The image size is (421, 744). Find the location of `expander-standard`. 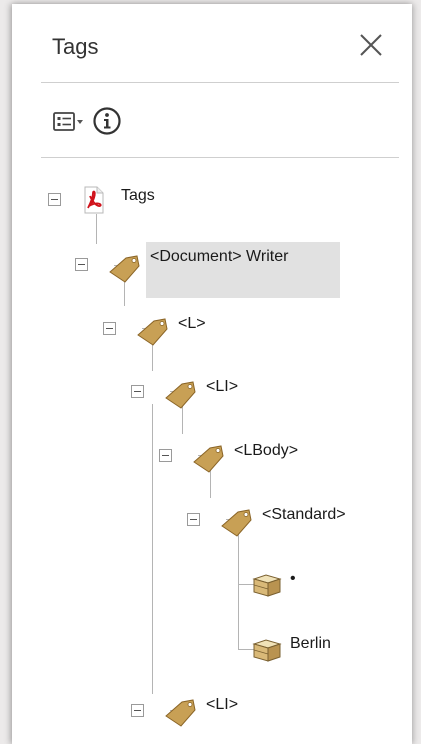

expander-standard is located at coordinates (193, 519).